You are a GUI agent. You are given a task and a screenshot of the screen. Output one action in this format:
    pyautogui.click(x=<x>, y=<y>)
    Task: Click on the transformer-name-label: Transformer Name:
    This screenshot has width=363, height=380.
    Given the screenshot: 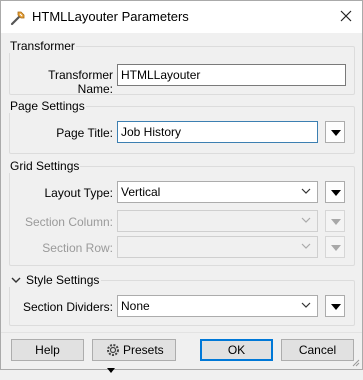 What is the action you would take?
    pyautogui.click(x=80, y=82)
    